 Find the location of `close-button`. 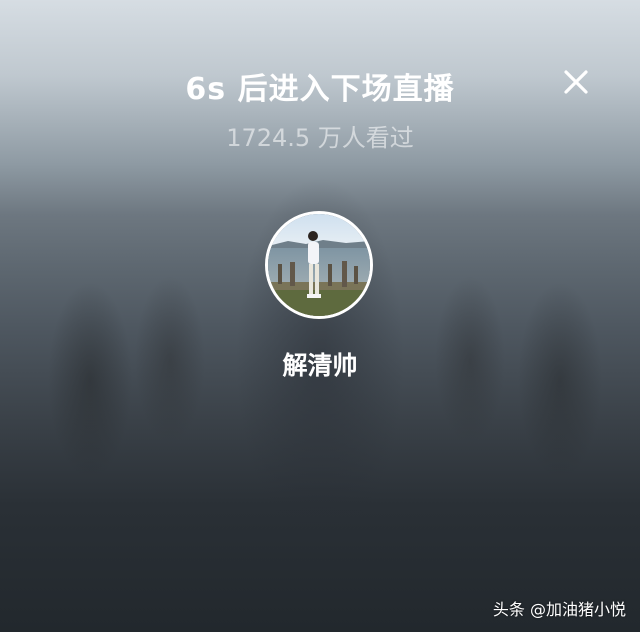

close-button is located at coordinates (576, 82).